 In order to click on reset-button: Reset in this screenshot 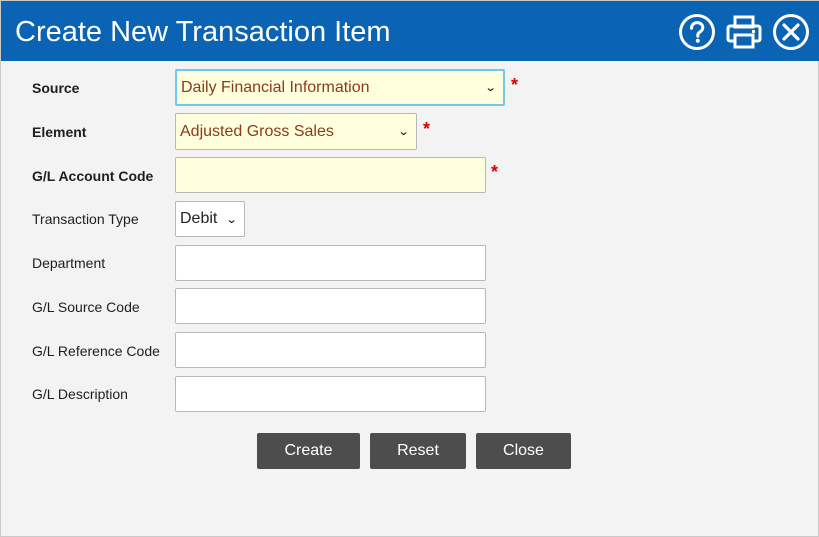, I will do `click(418, 451)`.